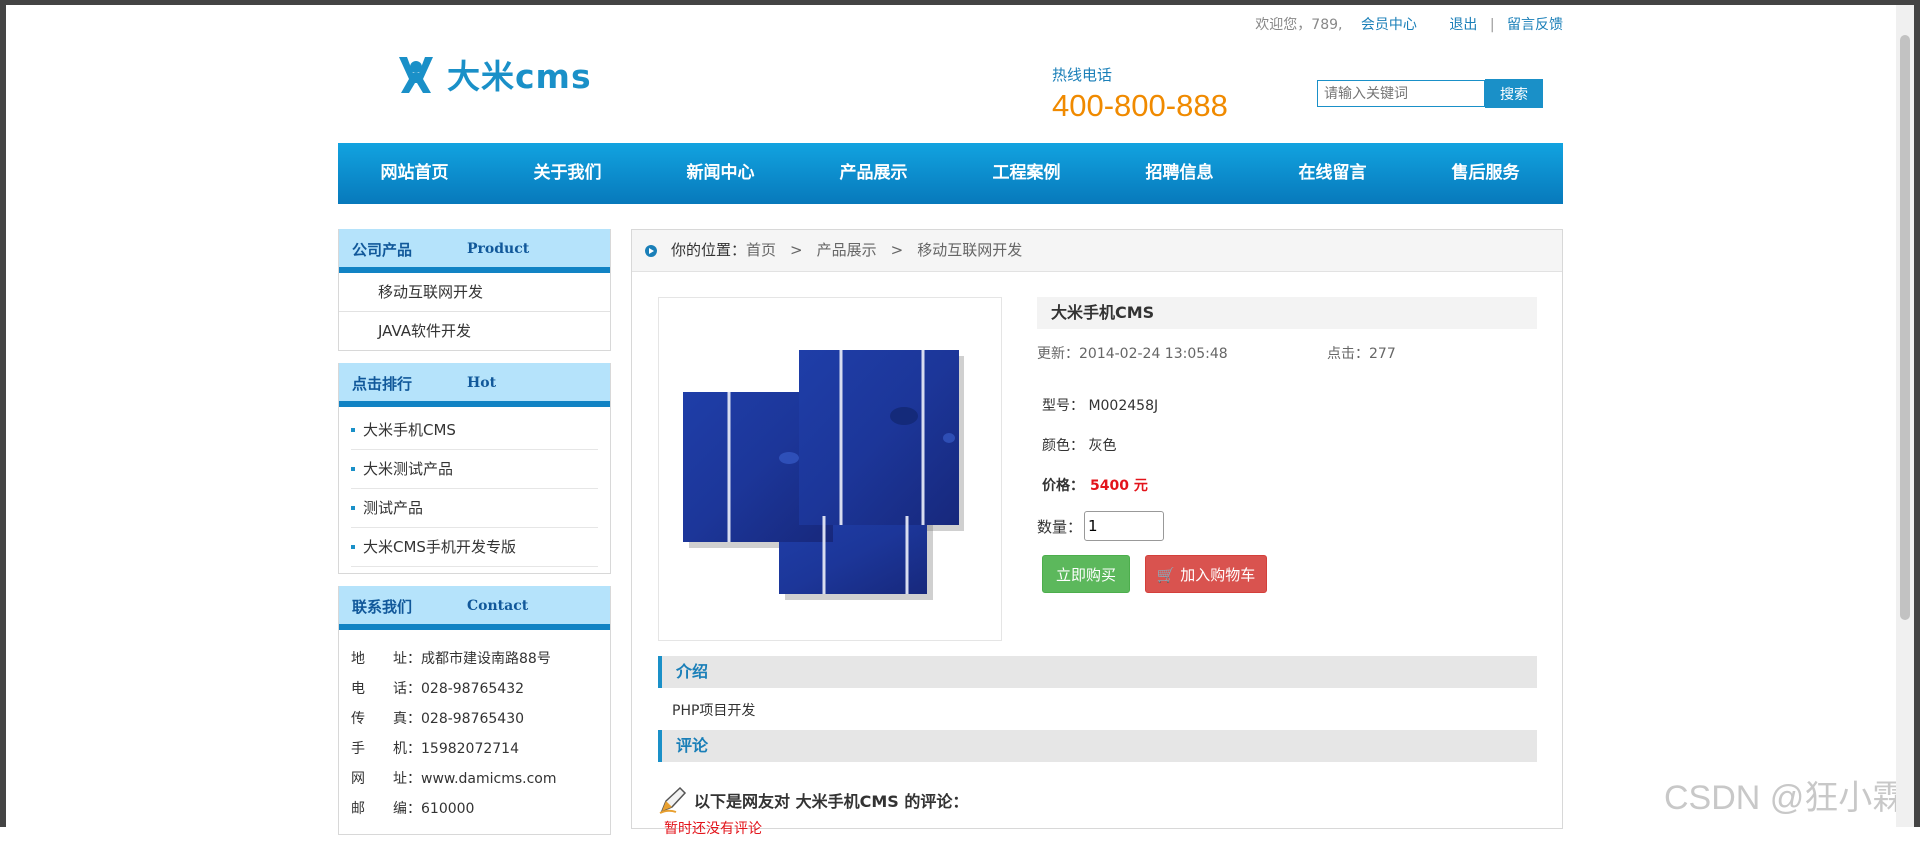 The image size is (1920, 847). I want to click on main-nav: 网站首页 关于我们 新闻中心 产品展示 工程案例 招聘信息 在线留言 售后服务, so click(950, 173).